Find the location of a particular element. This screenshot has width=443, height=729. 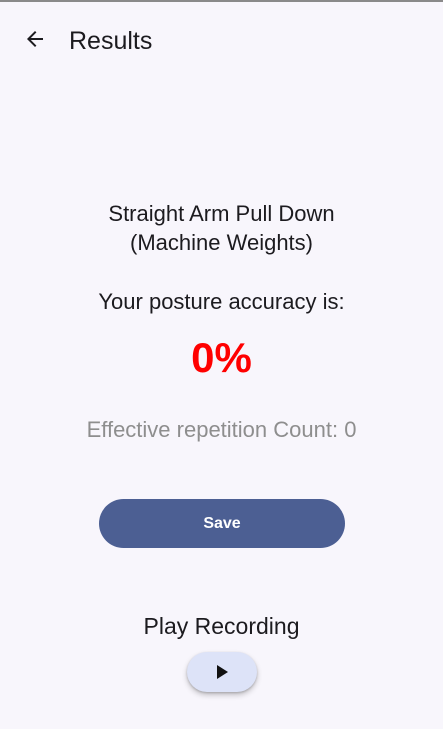

accuracy-value: 0% is located at coordinates (221, 357).